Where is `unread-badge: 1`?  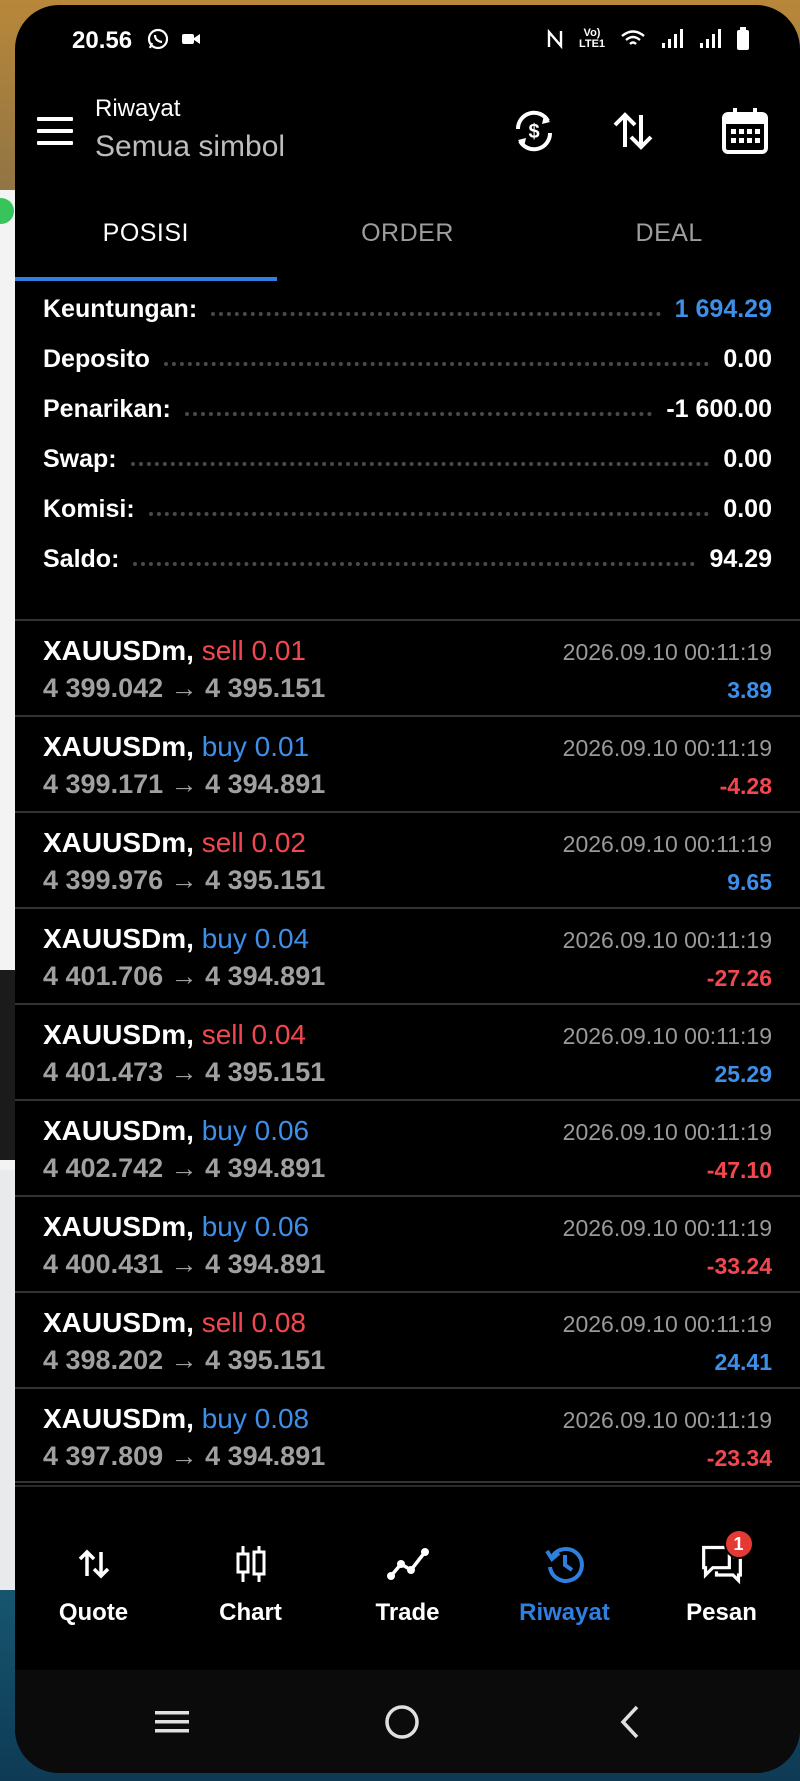
unread-badge: 1 is located at coordinates (738, 1544).